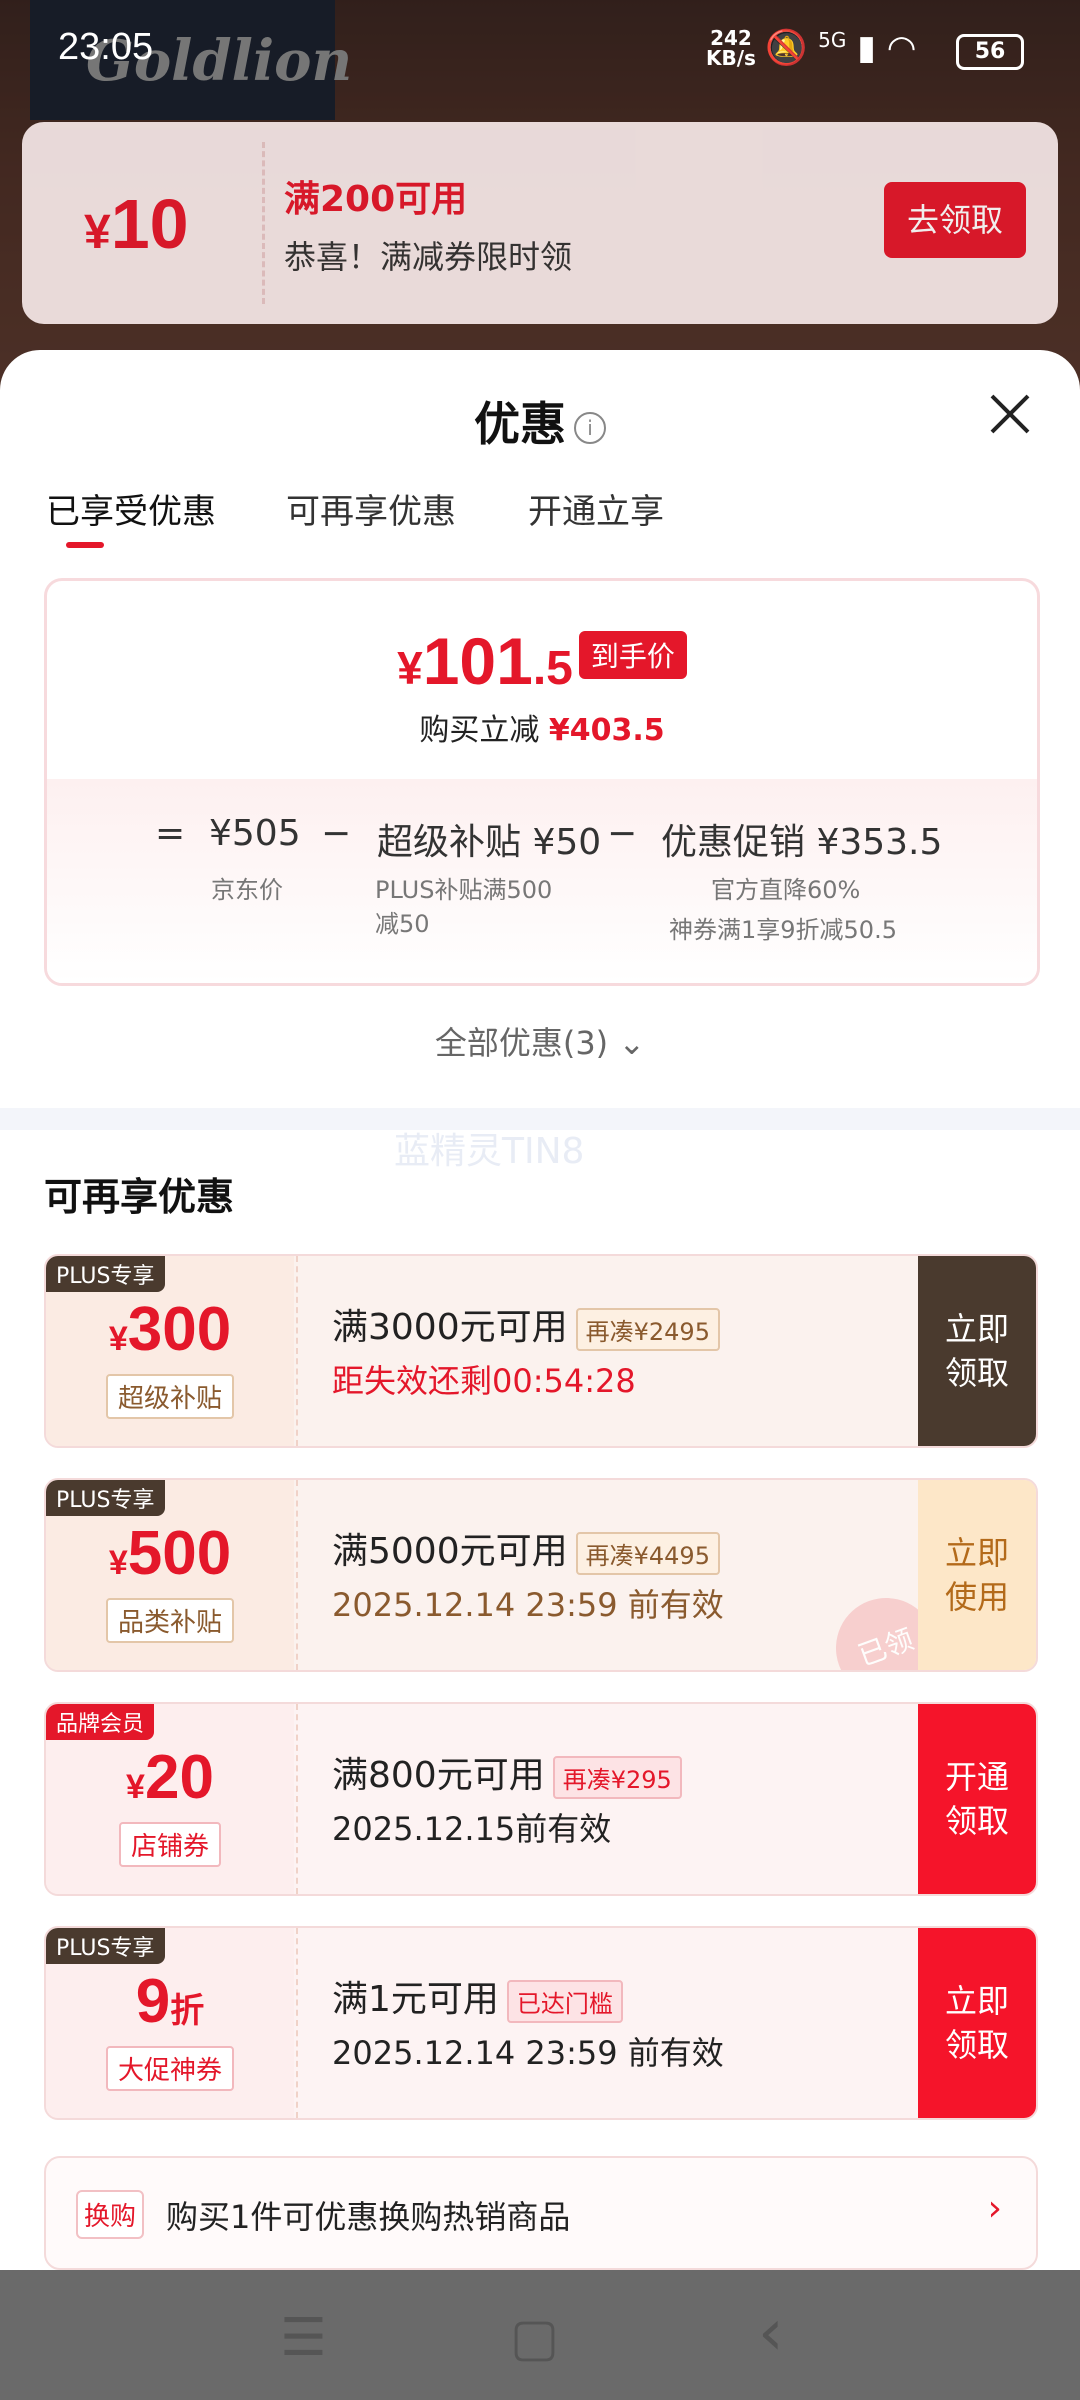 Image resolution: width=1080 pixels, height=2400 pixels. What do you see at coordinates (131, 508) in the screenshot?
I see `tab-enjoyed: 已享受优惠` at bounding box center [131, 508].